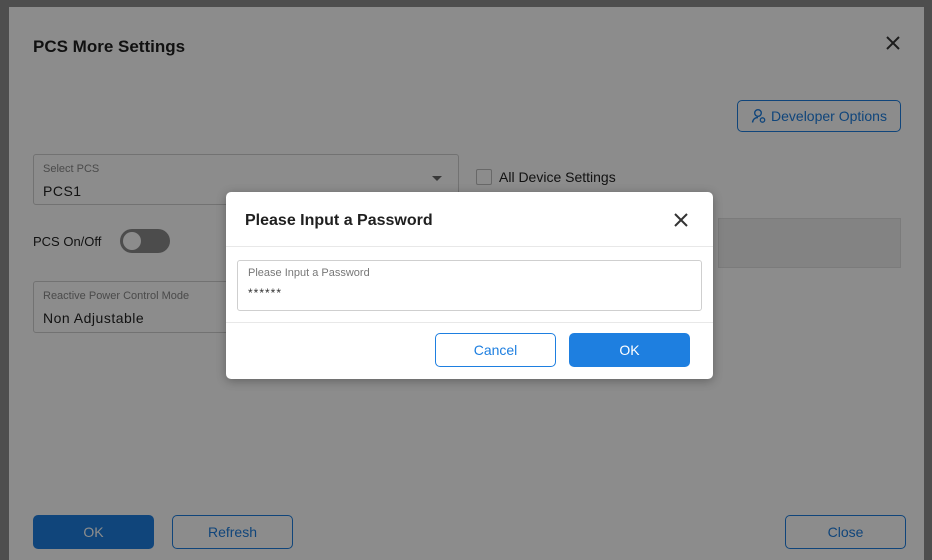 Image resolution: width=932 pixels, height=560 pixels. What do you see at coordinates (339, 220) in the screenshot?
I see `modal-title: Please Input a Password` at bounding box center [339, 220].